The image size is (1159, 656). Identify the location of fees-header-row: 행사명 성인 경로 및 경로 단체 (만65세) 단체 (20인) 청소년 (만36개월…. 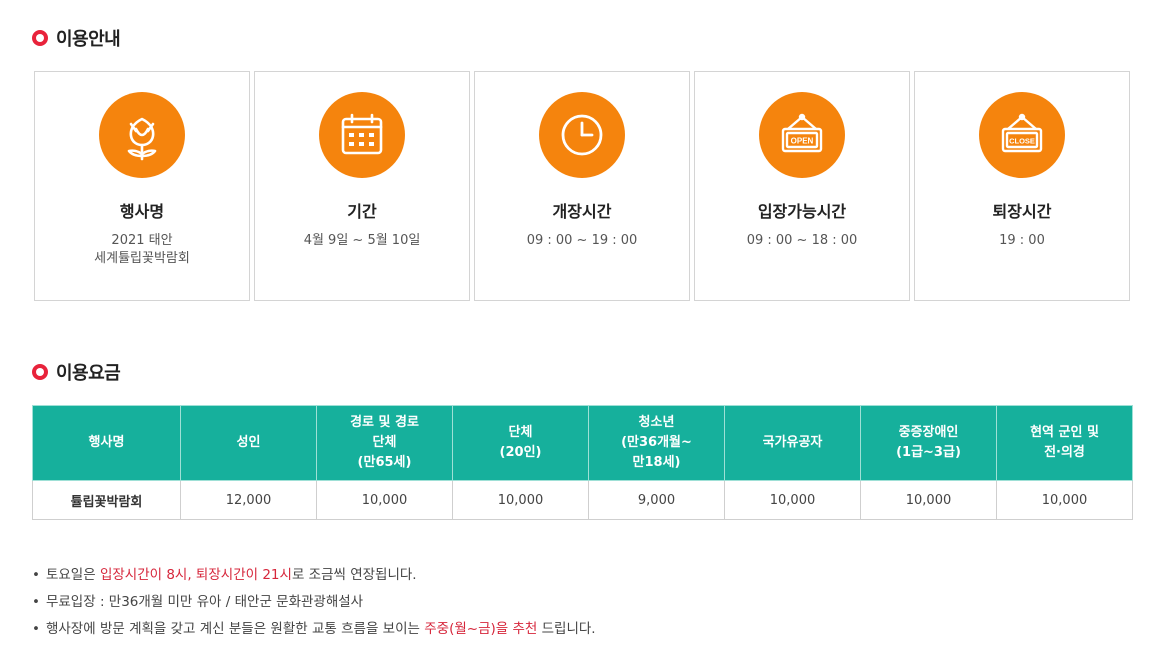
(582, 443).